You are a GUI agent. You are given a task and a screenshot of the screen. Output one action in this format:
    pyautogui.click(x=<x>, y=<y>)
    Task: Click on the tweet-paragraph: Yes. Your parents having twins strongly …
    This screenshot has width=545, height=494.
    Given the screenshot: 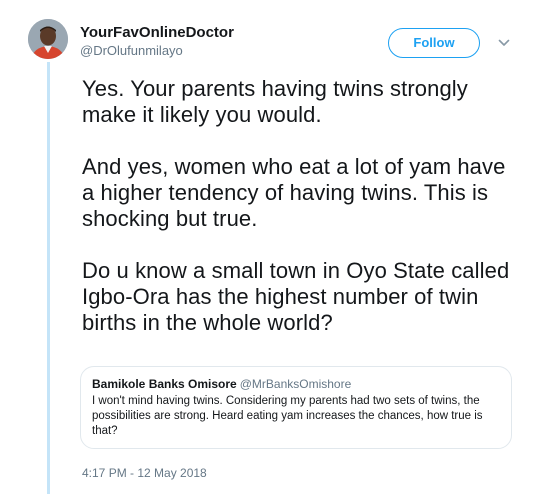 What is the action you would take?
    pyautogui.click(x=275, y=101)
    